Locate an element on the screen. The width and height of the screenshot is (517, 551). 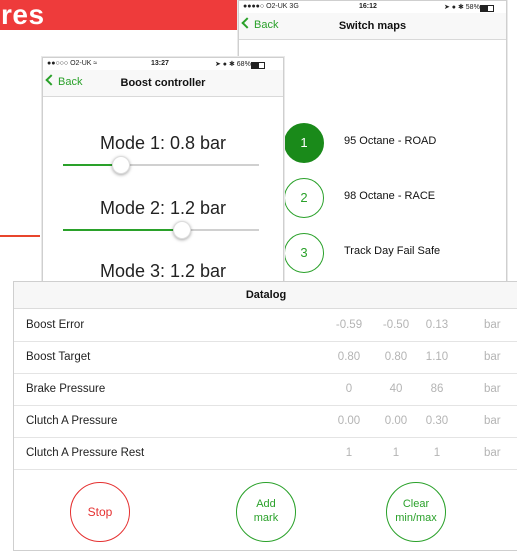
table-row: Clutch A Pressure 0.00 0.00 0.30 bar is located at coordinates (265, 422).